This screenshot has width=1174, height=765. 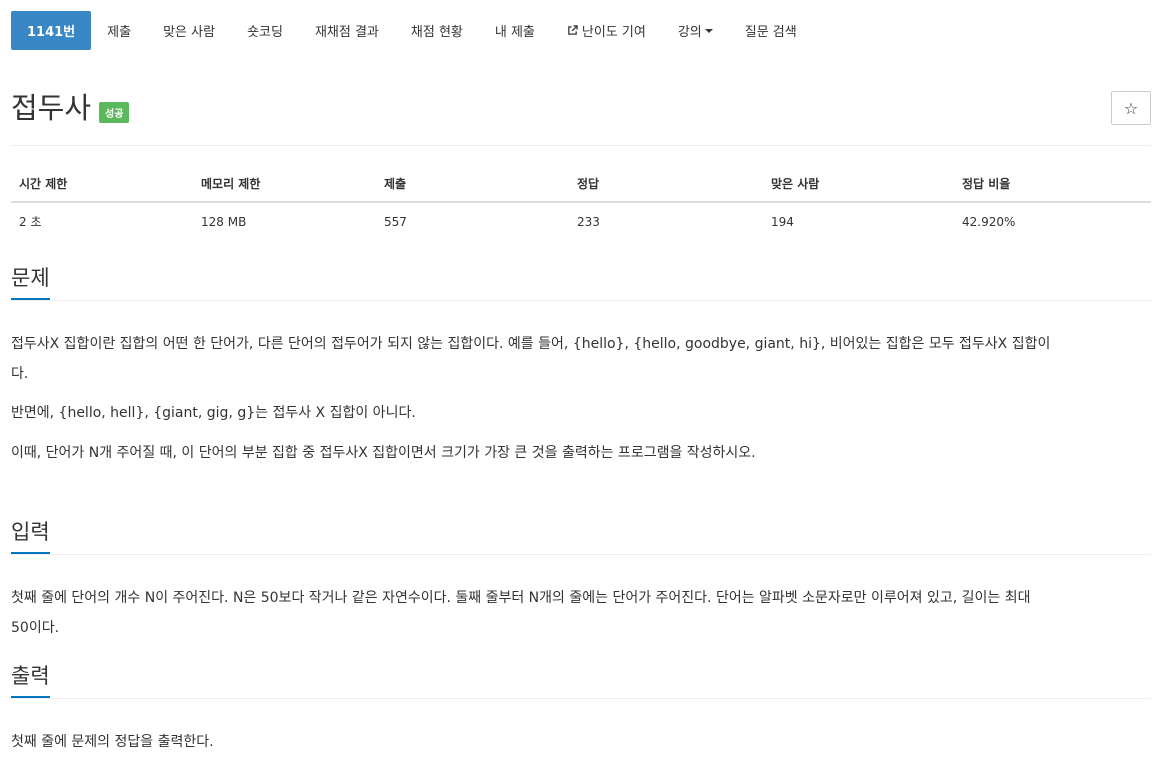 I want to click on description-header: 문제, so click(x=581, y=282).